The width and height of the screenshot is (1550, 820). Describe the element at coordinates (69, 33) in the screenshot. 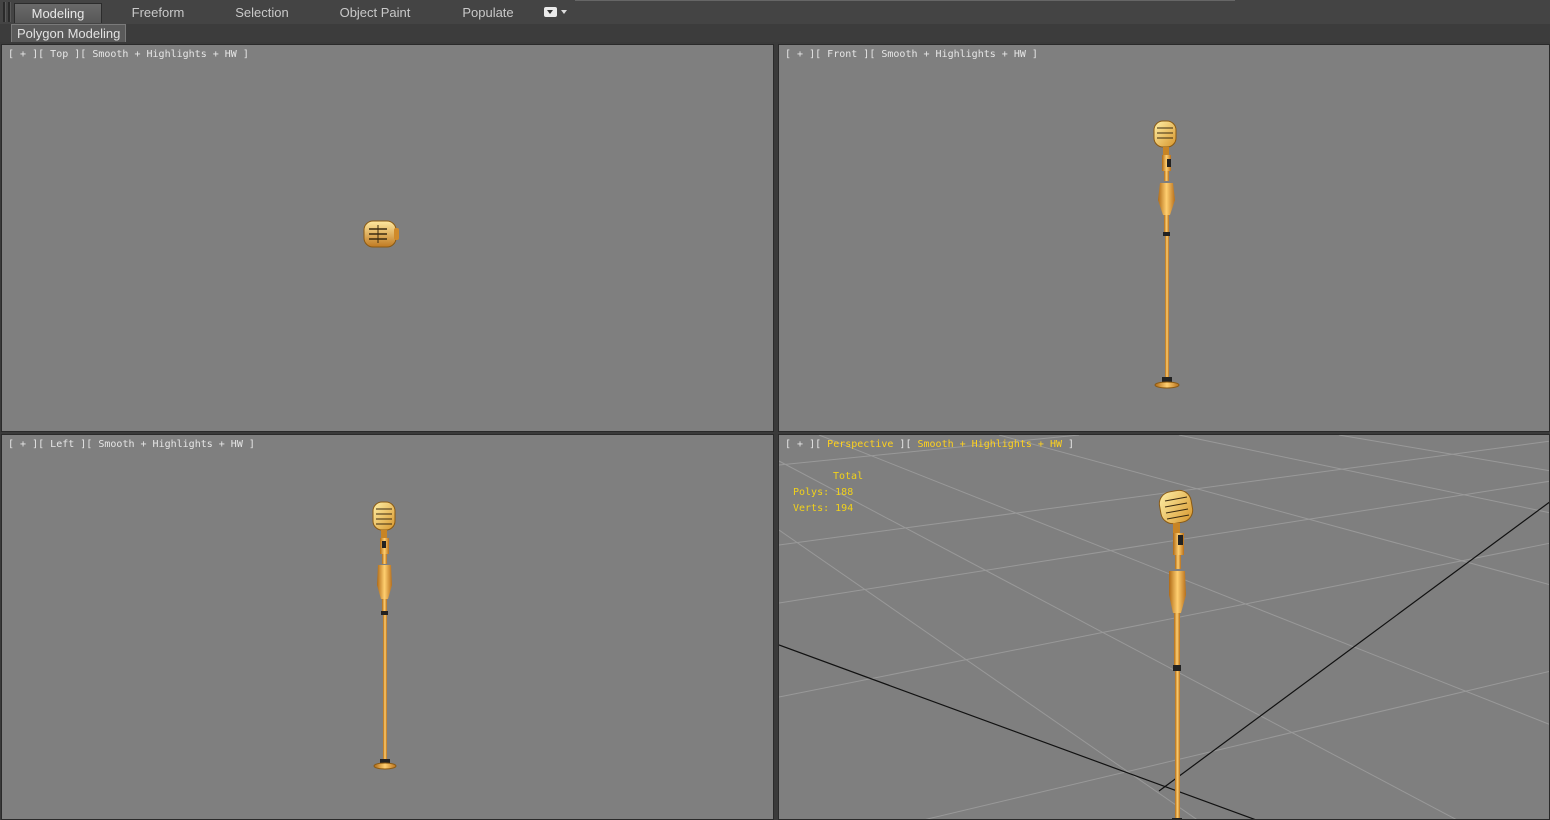

I see `polygon-modeling-panel-button: Polygon Modeling` at that location.